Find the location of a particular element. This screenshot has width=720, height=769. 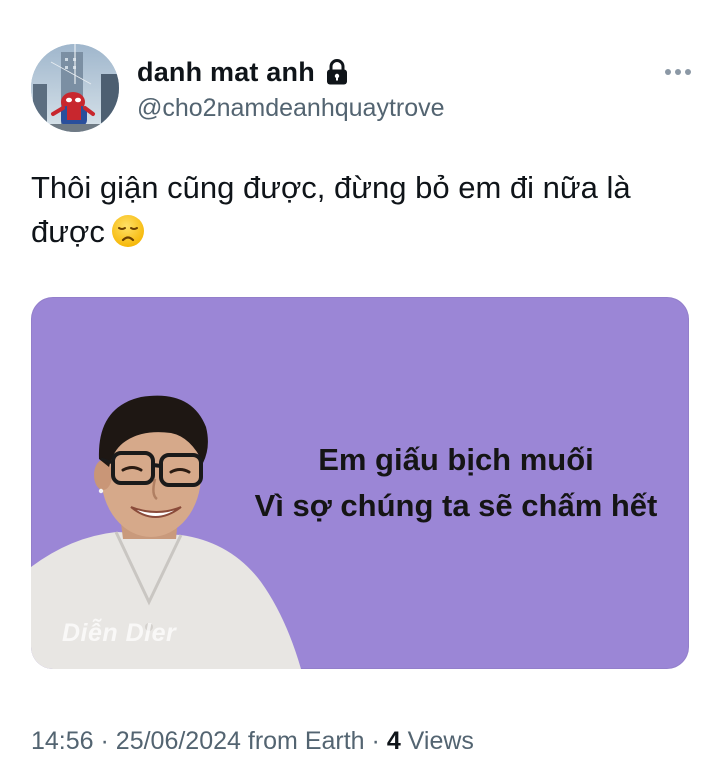

user-handle: @cho2namdeanhquaytrove is located at coordinates (291, 108).